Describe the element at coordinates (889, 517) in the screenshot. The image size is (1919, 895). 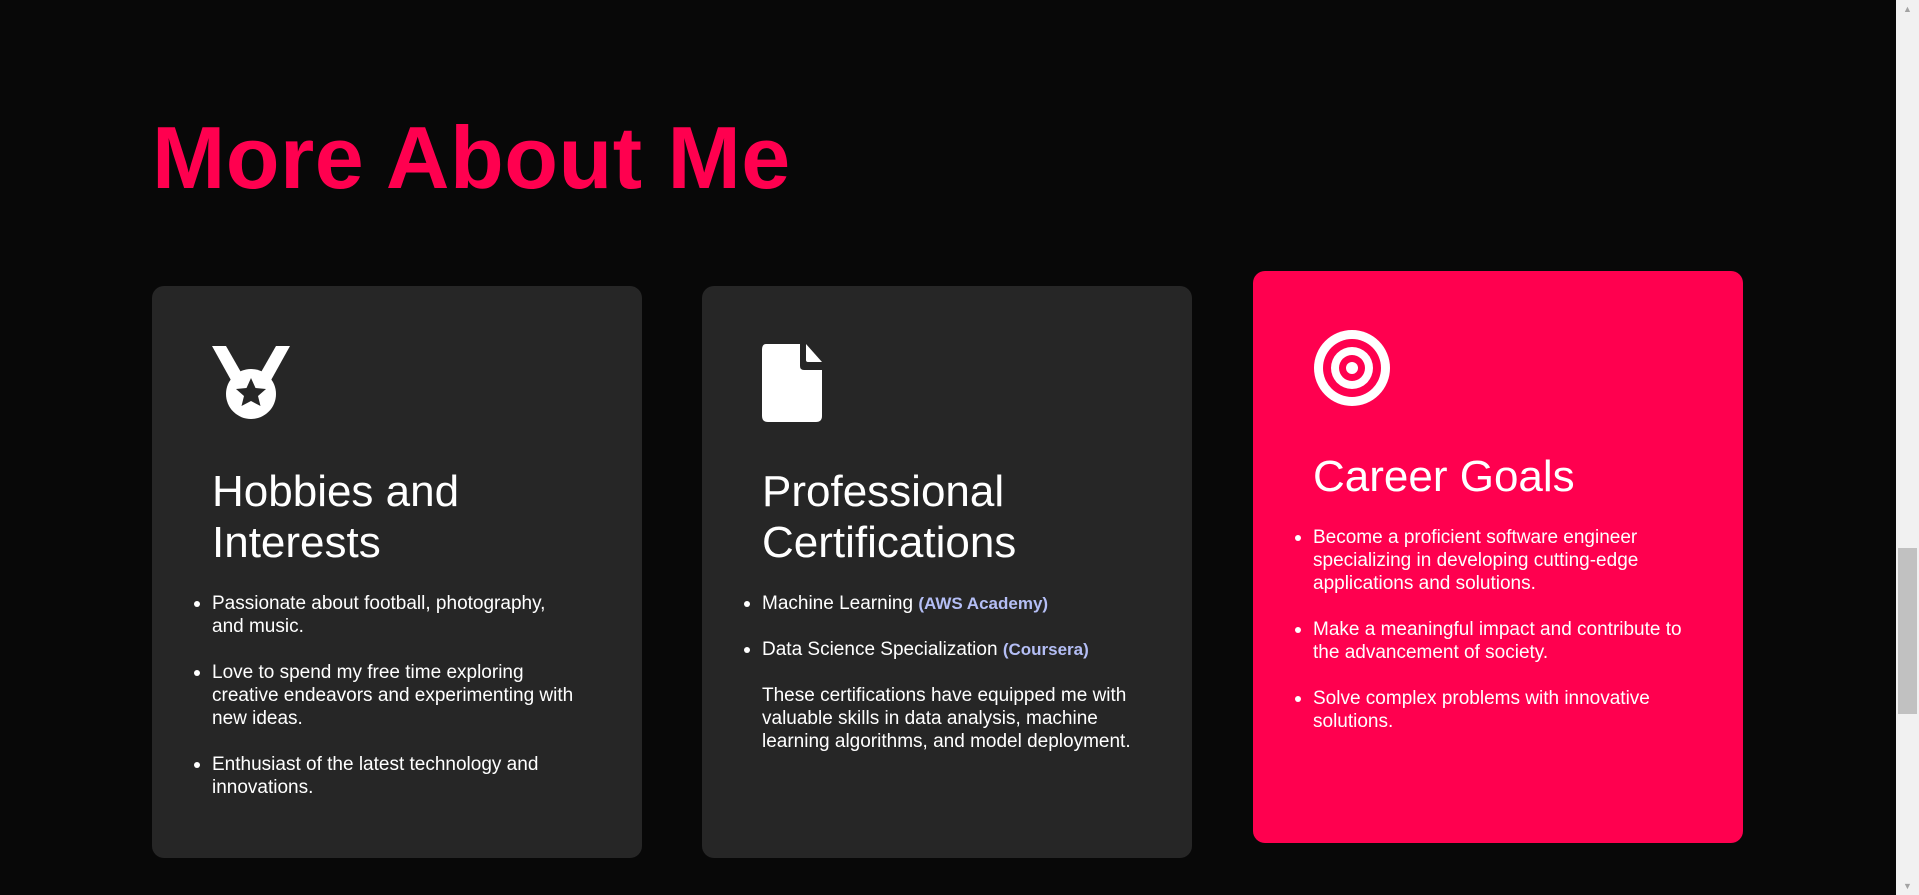
I see `card-title: Professional Certifications` at that location.